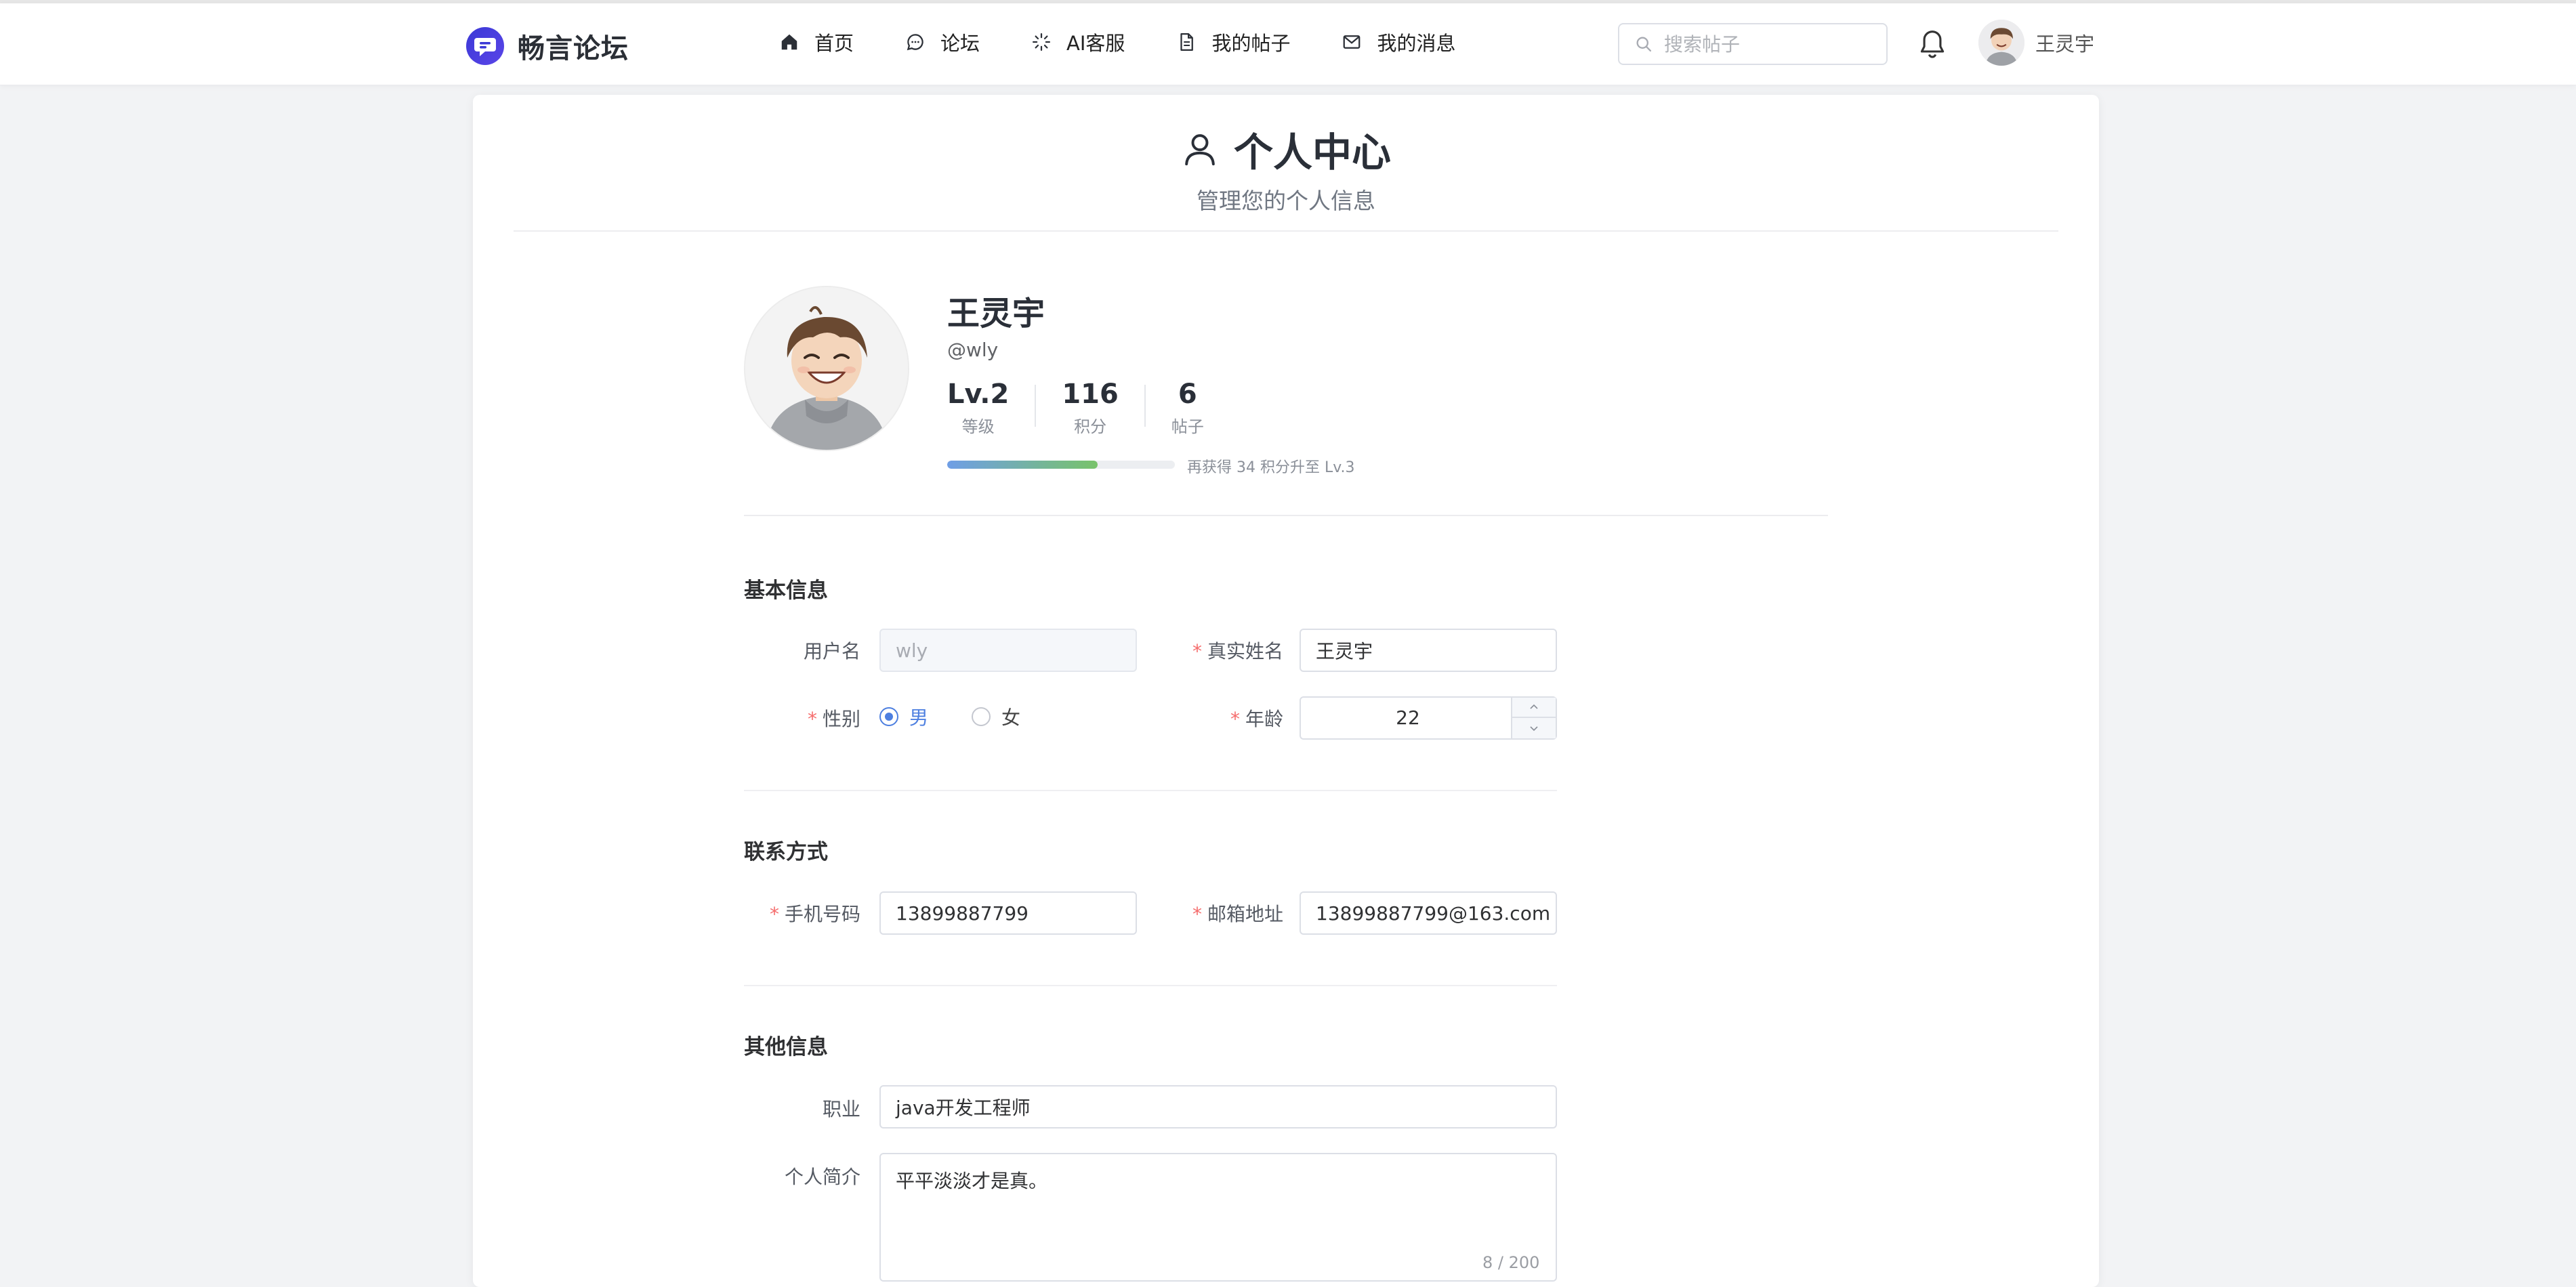  I want to click on header-avatar, so click(2001, 43).